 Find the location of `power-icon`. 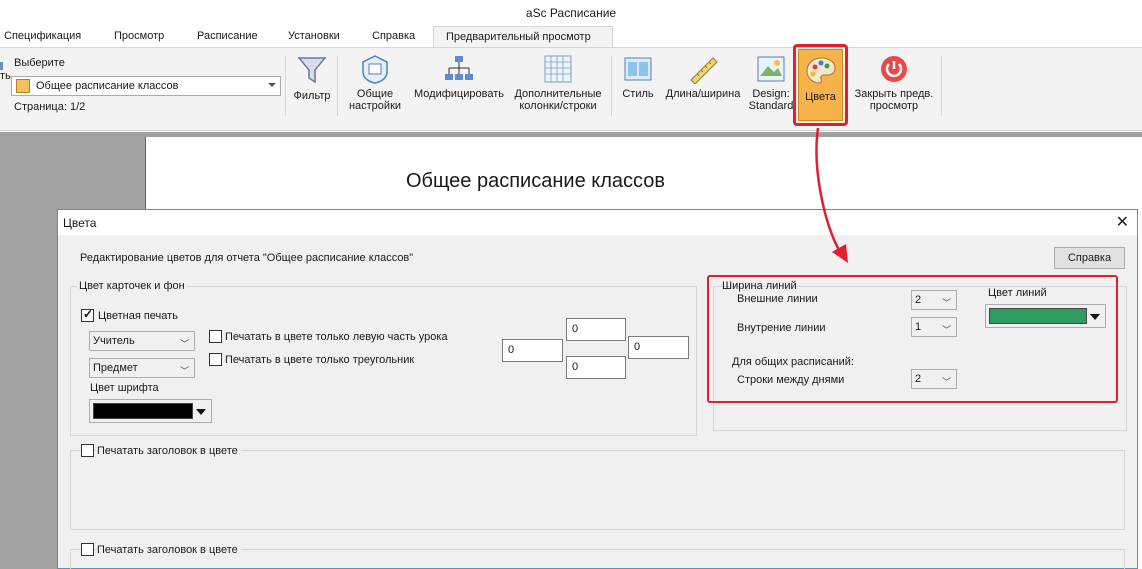

power-icon is located at coordinates (894, 69).